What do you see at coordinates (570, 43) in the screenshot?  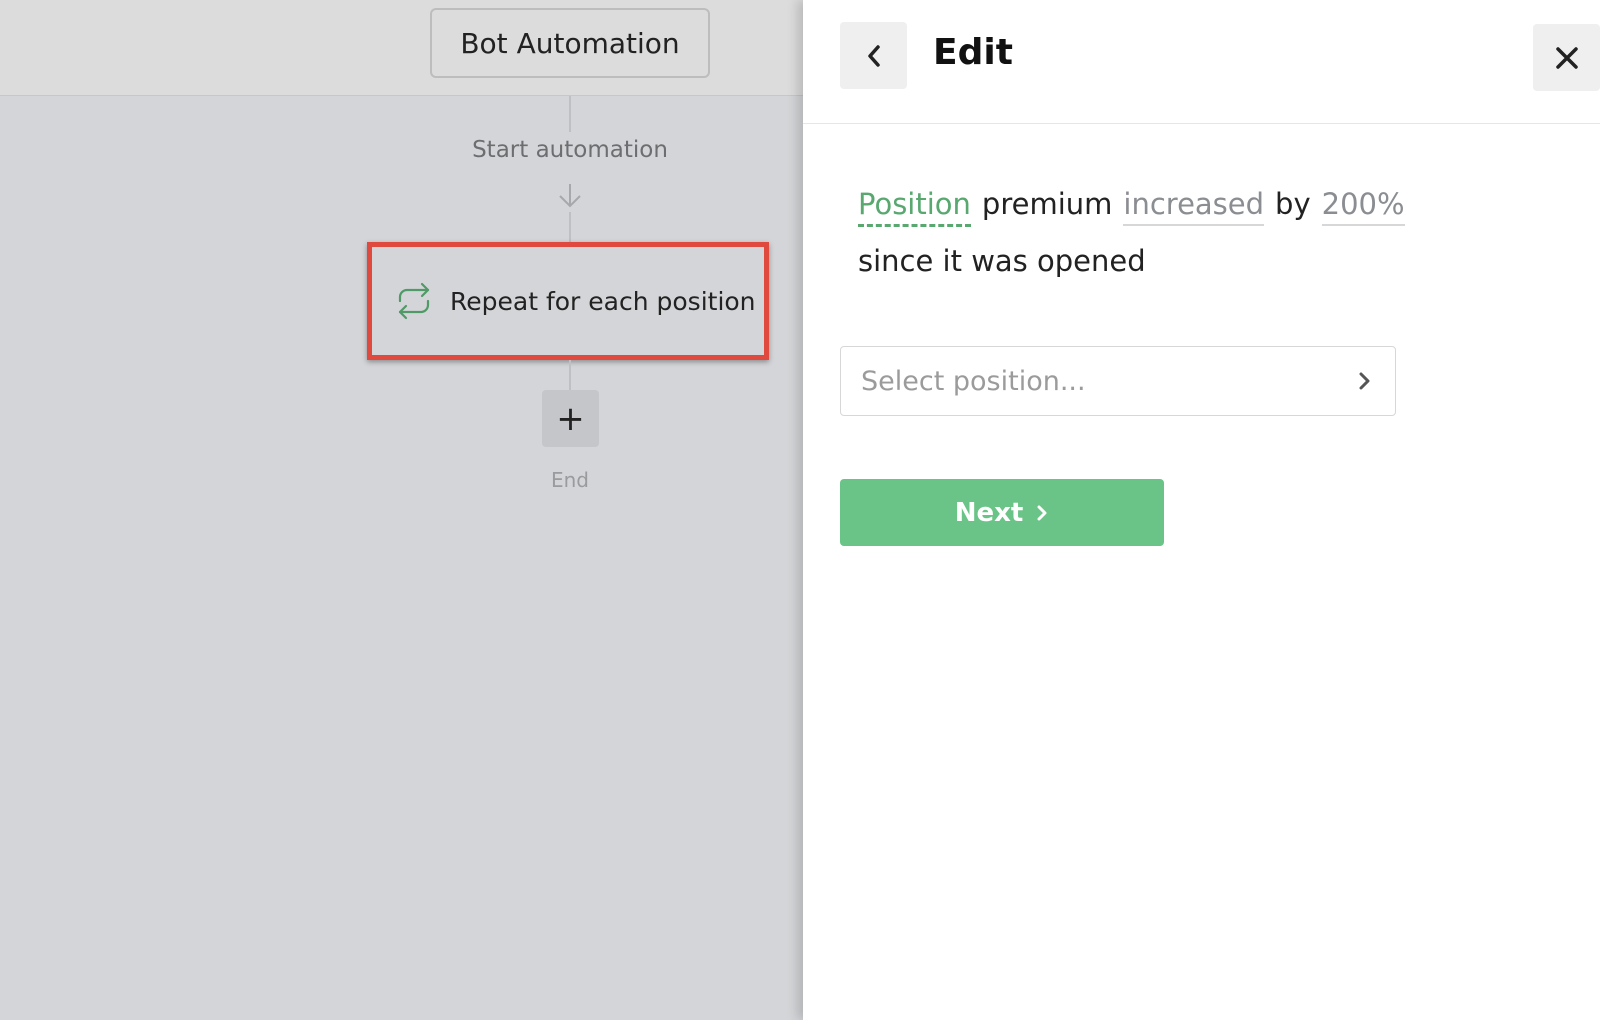 I see `bot-automation-button: Bot Automation` at bounding box center [570, 43].